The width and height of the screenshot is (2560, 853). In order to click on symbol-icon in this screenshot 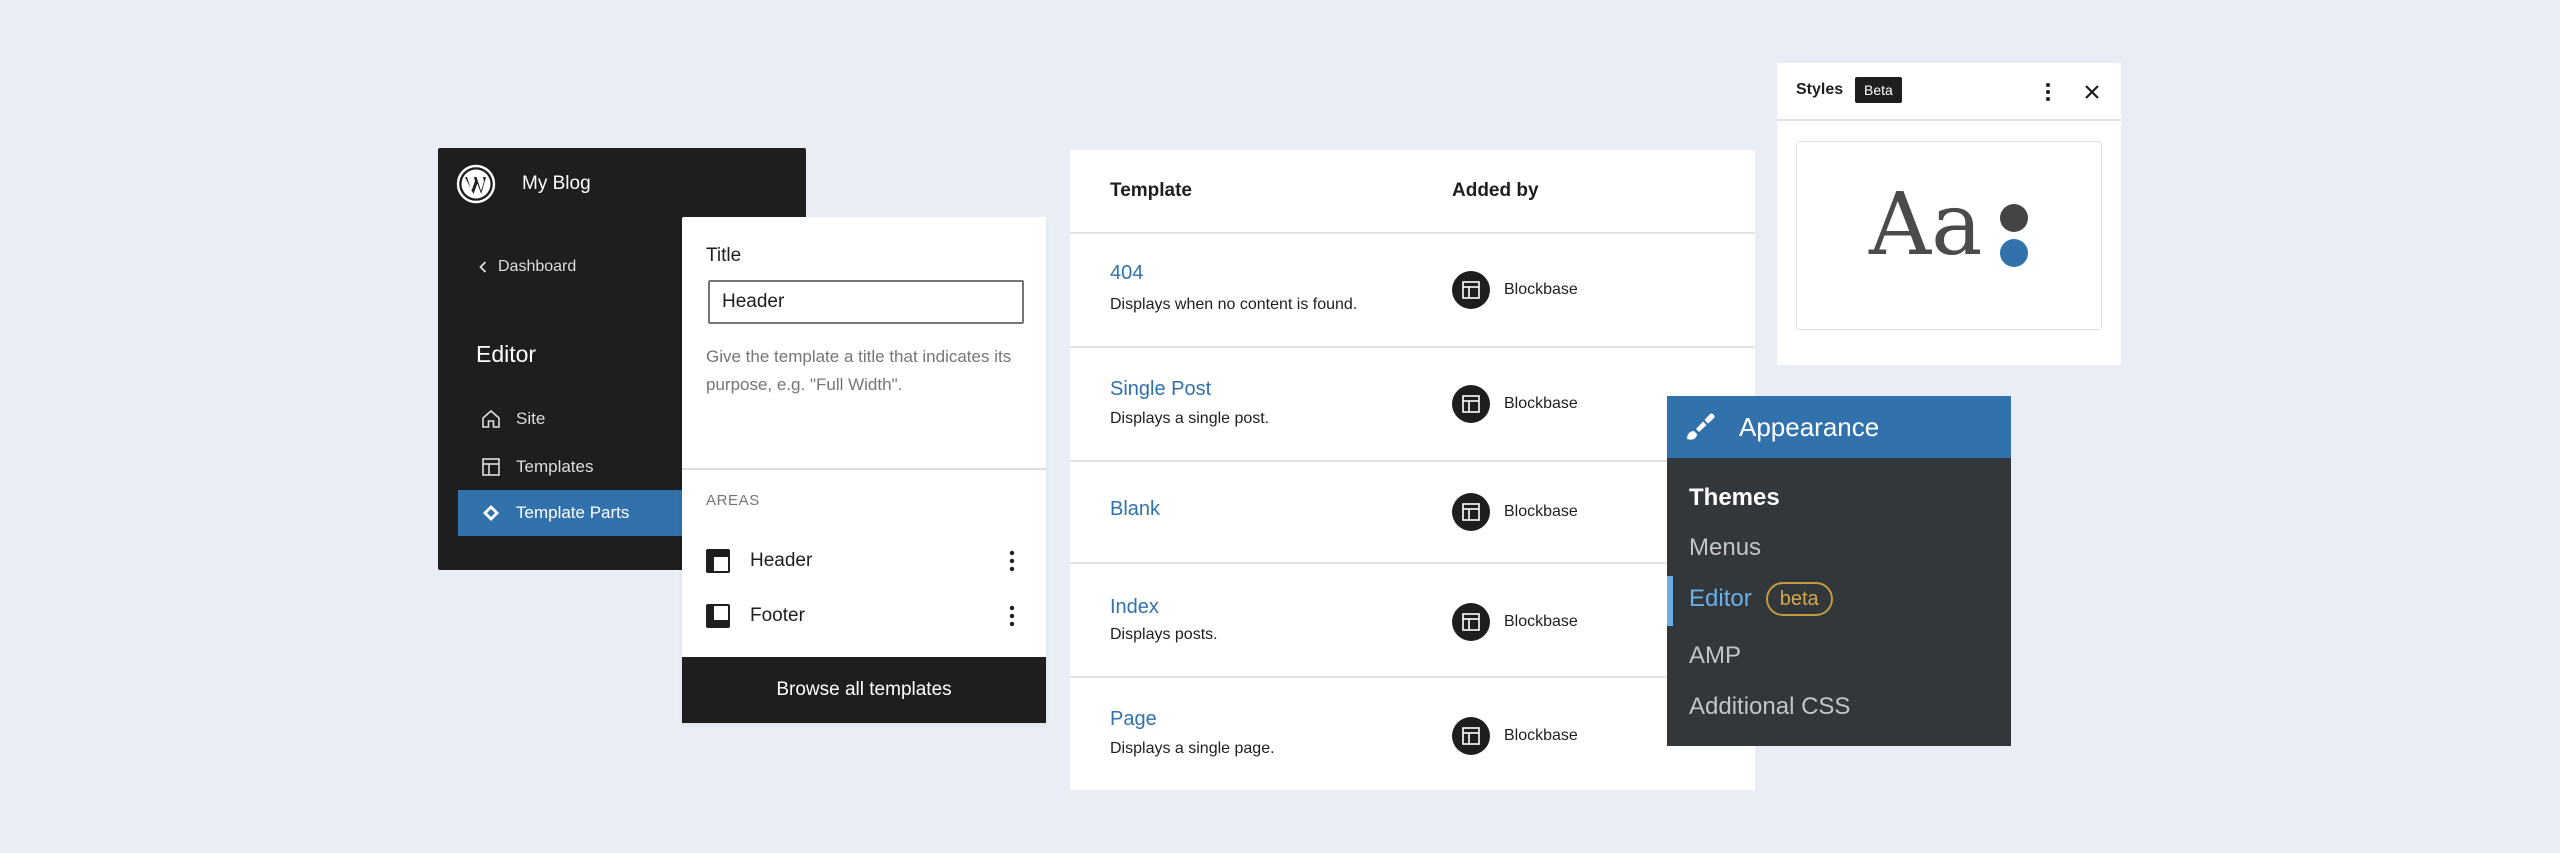, I will do `click(491, 513)`.